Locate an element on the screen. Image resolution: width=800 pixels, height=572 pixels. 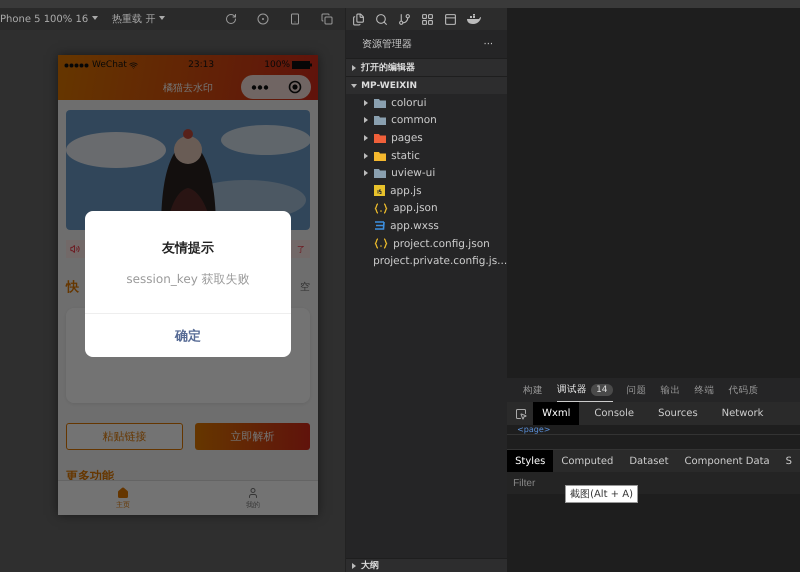
count-badge: 14 is located at coordinates (602, 390).